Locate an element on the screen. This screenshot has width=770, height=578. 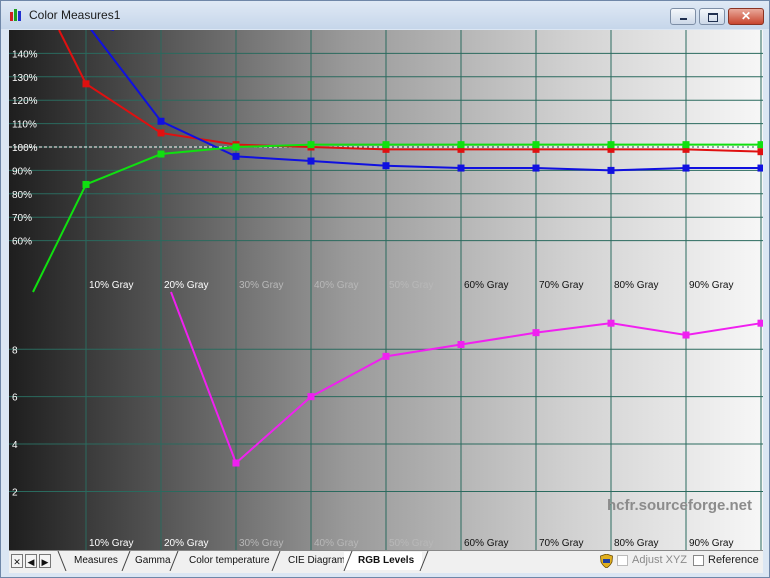
bar-chart-icon is located at coordinates (17, 15).